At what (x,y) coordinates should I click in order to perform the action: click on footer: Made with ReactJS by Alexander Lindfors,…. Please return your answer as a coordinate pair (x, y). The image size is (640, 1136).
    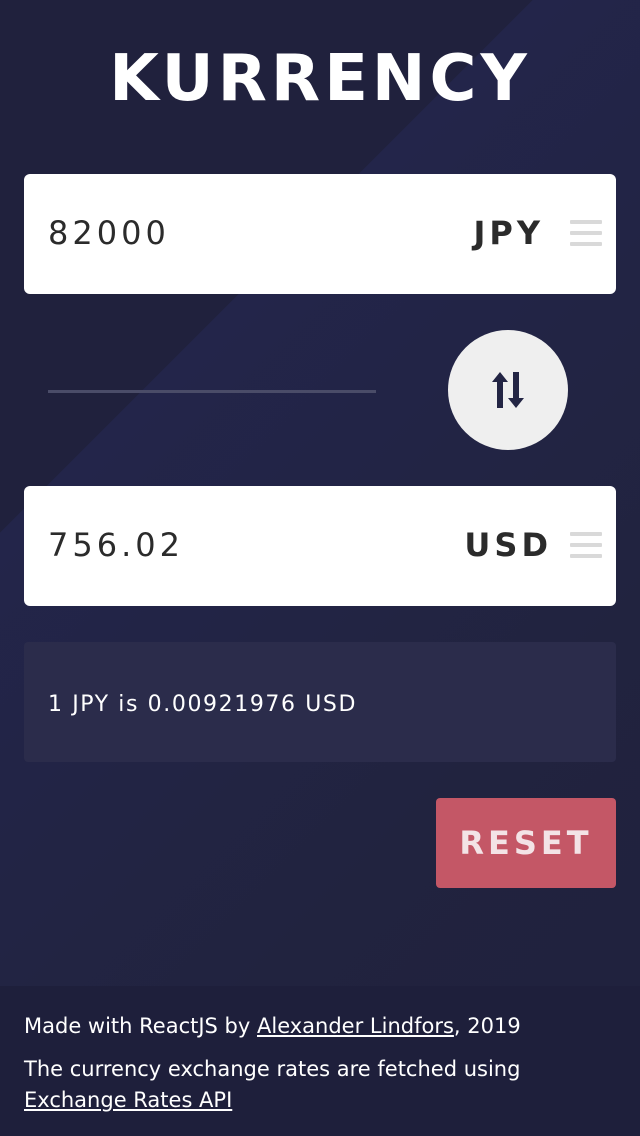
    Looking at the image, I should click on (320, 1061).